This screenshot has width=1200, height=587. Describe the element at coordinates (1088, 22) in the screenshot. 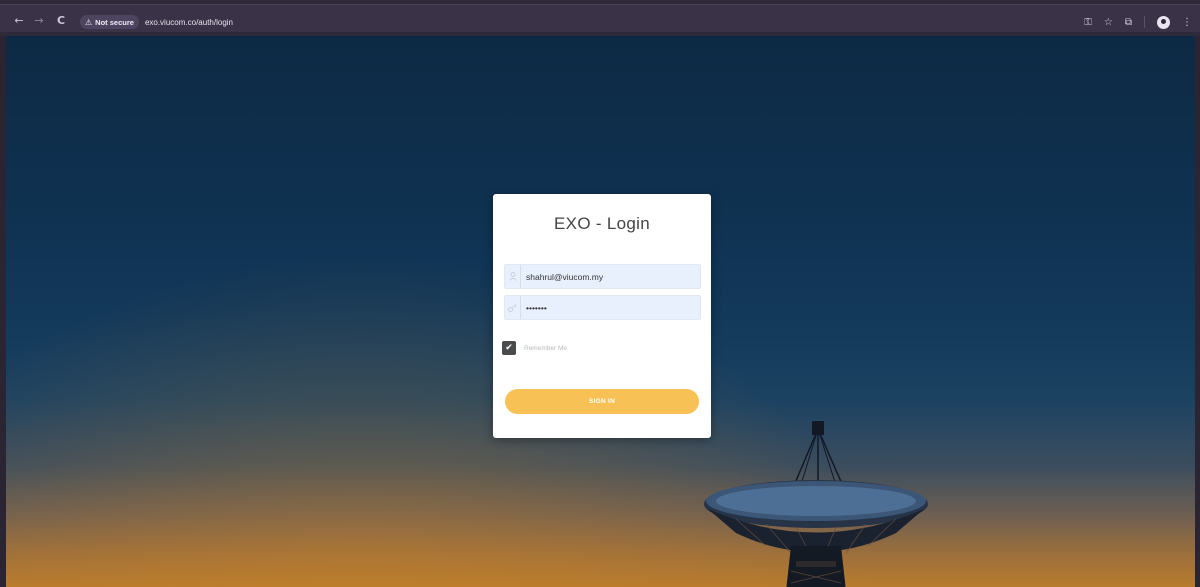

I see `password-key-icon: ⚿` at that location.